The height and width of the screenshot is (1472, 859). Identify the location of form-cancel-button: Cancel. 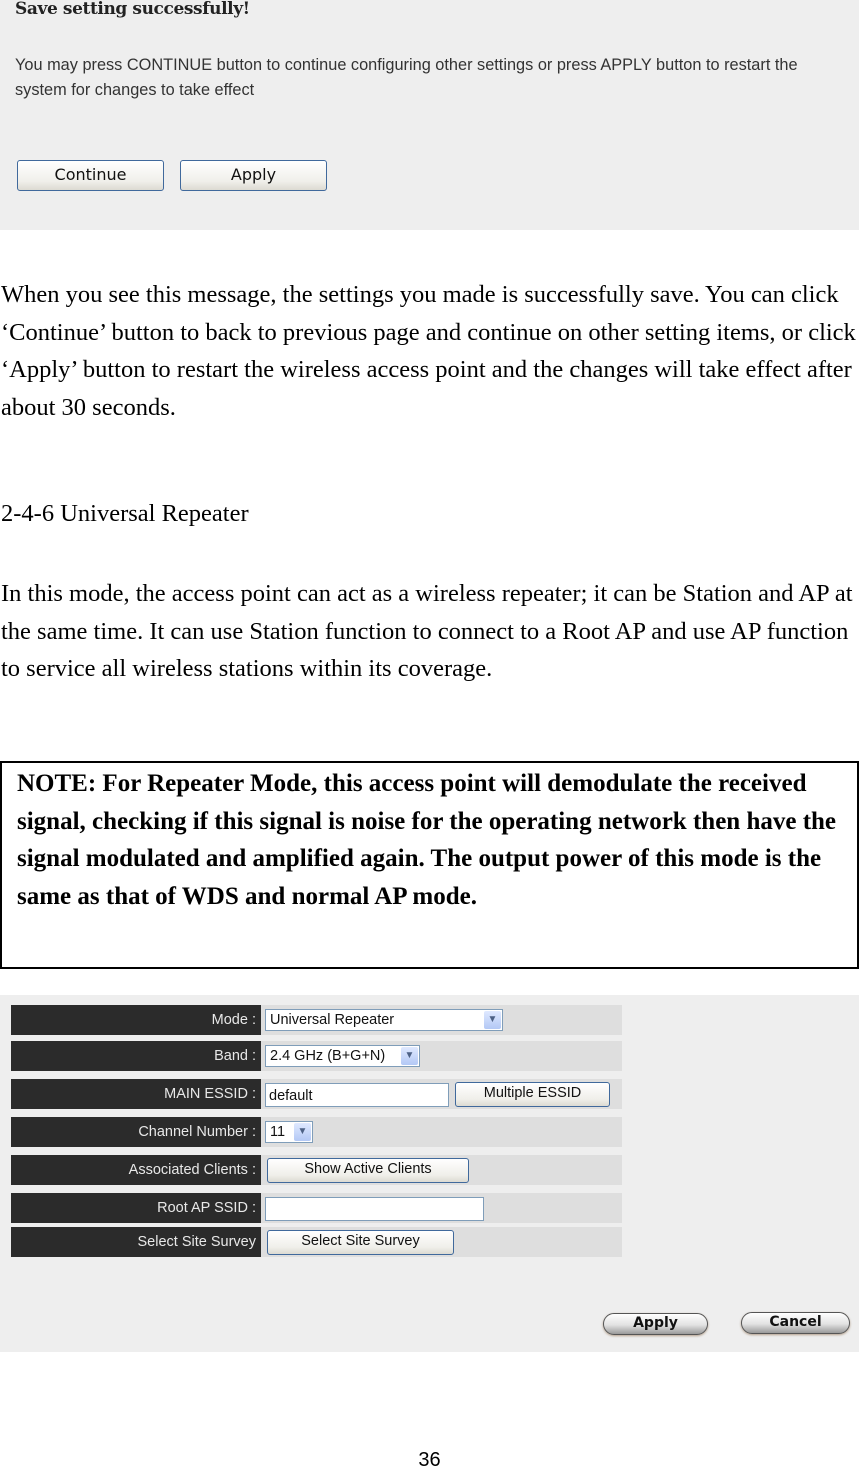
(795, 1323).